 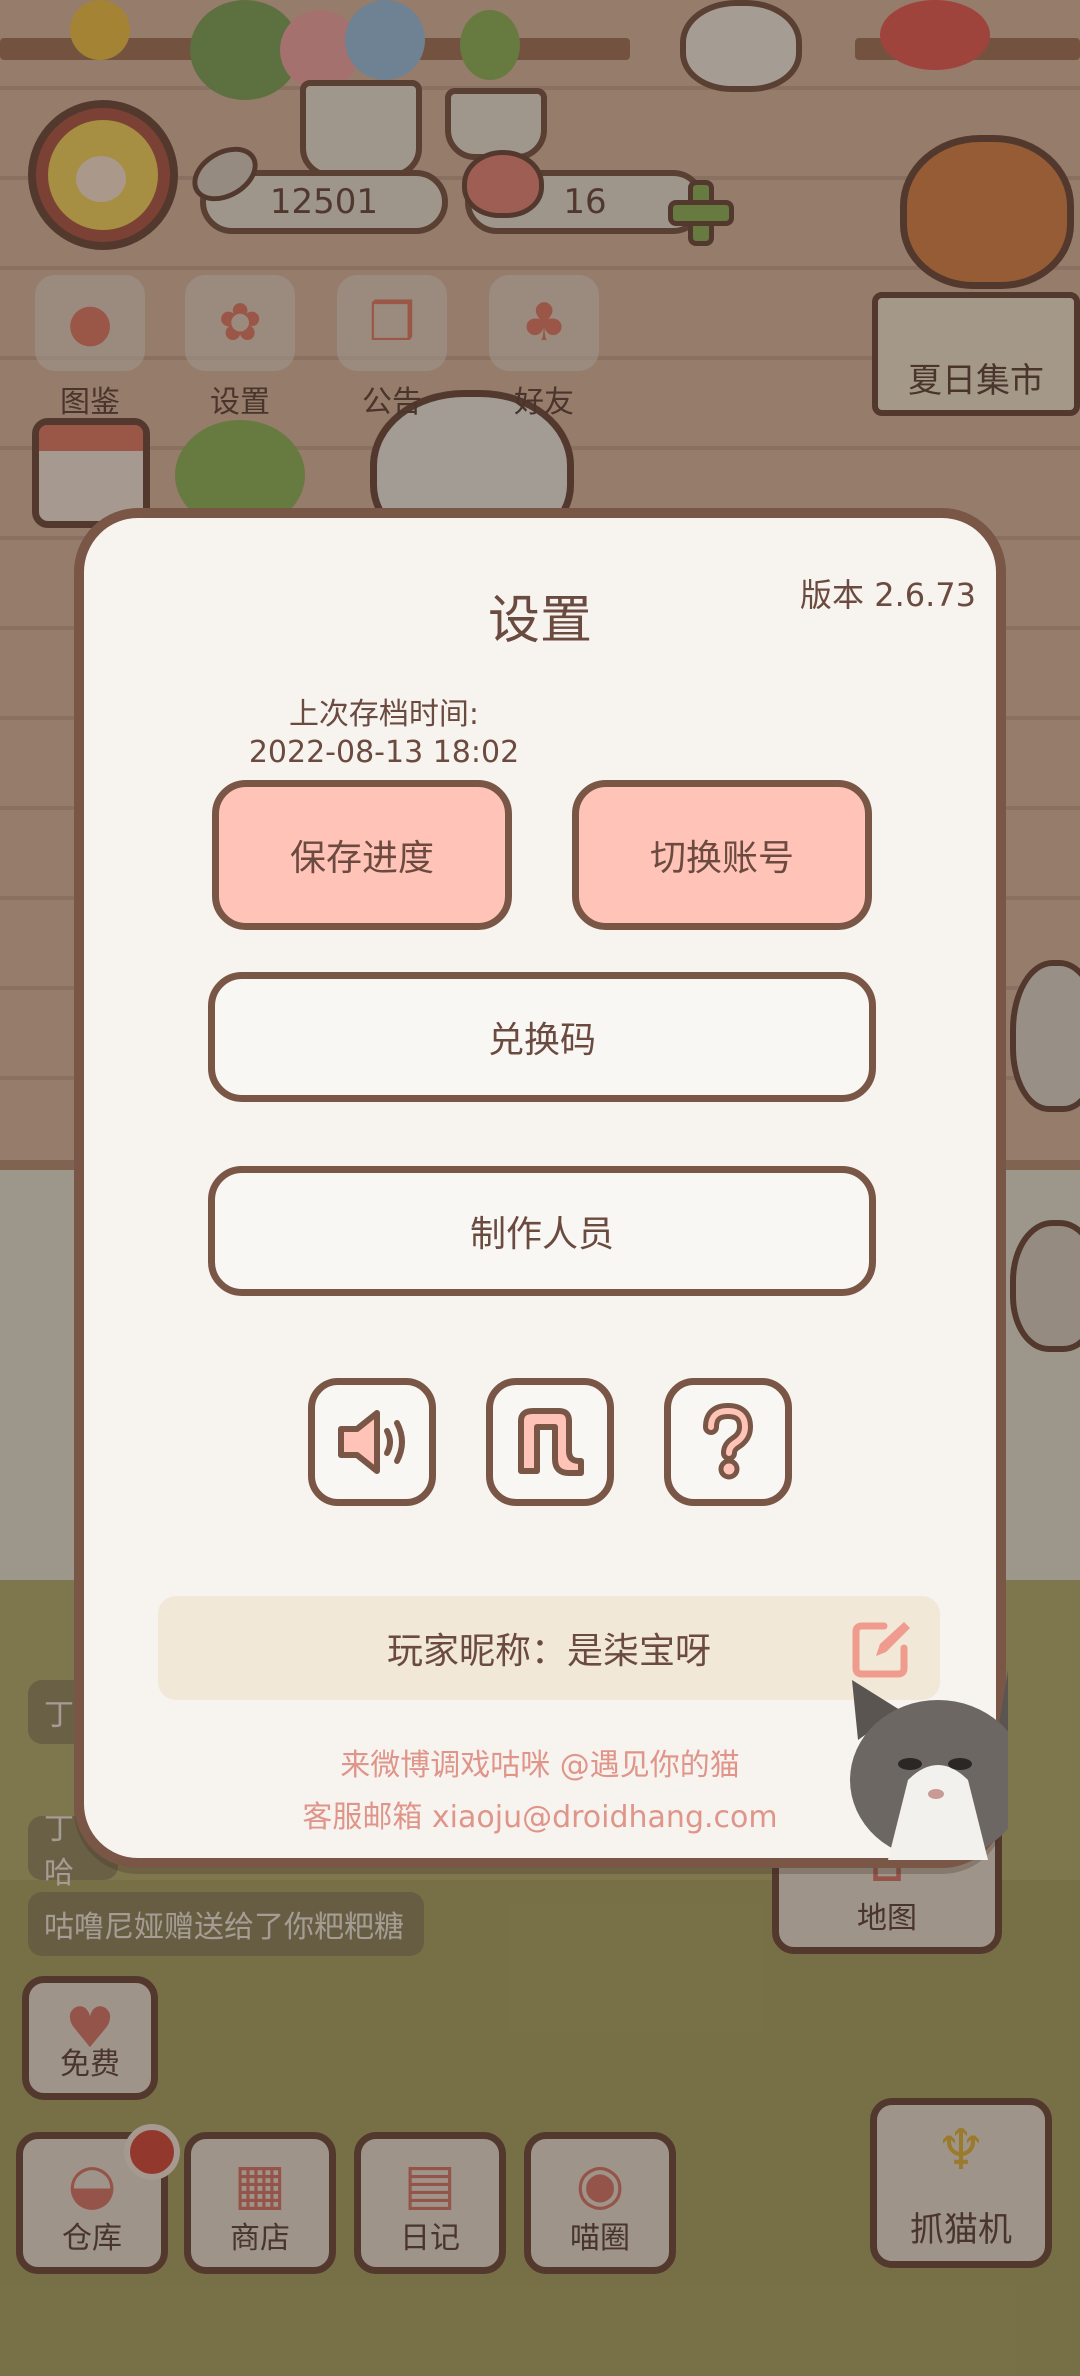 What do you see at coordinates (384, 752) in the screenshot?
I see `last-save-time: 2022-08-13 18:02` at bounding box center [384, 752].